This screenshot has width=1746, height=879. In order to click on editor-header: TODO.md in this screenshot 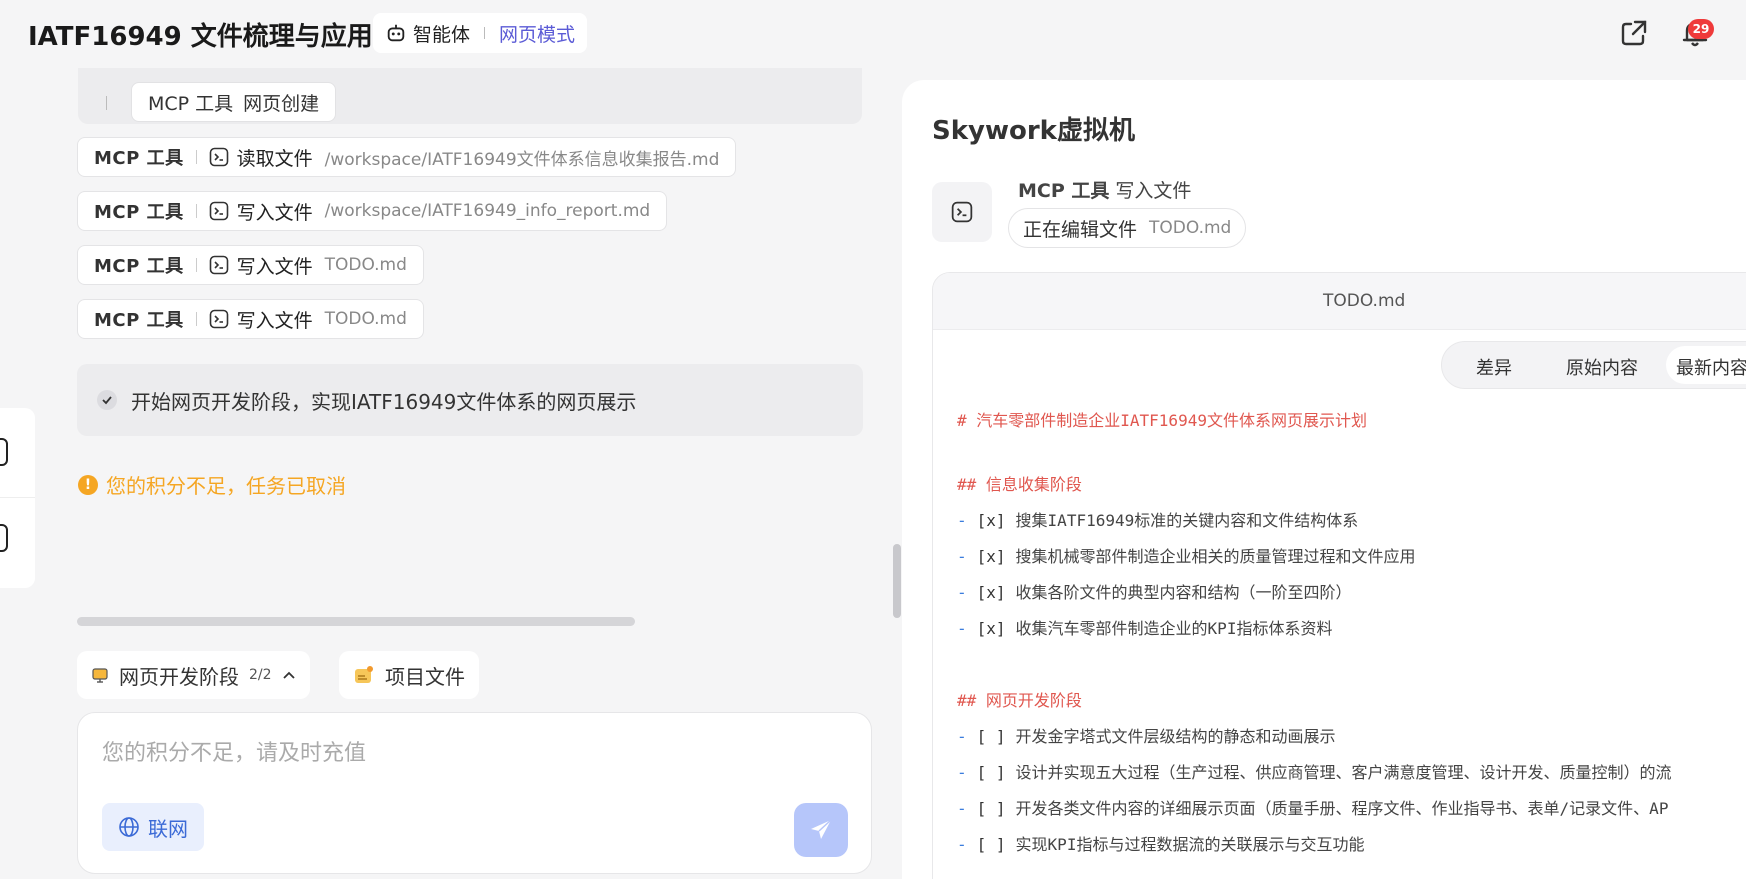, I will do `click(1339, 301)`.